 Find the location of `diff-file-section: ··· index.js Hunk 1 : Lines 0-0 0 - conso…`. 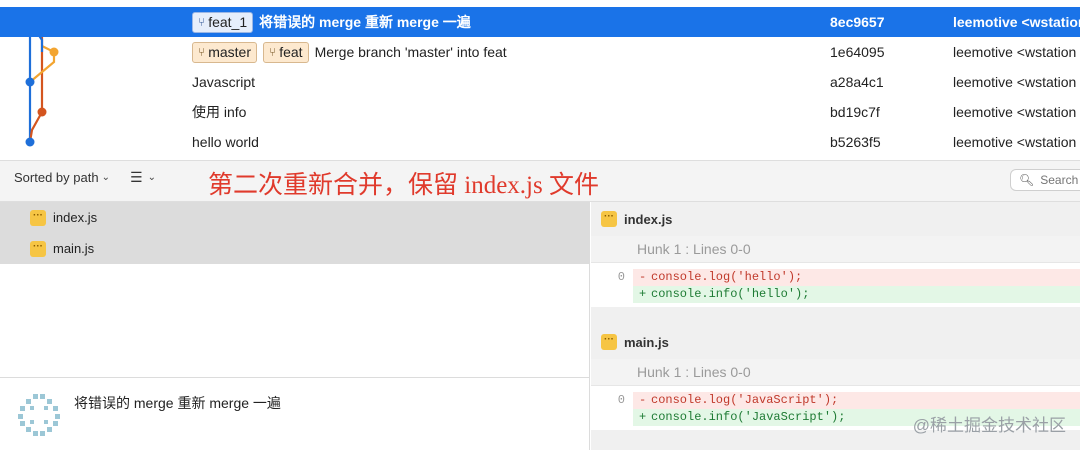

diff-file-section: ··· index.js Hunk 1 : Lines 0-0 0 - conso… is located at coordinates (835, 254).